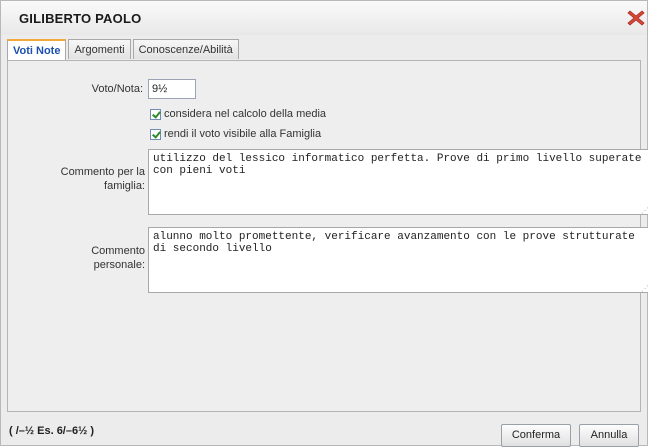 This screenshot has height=447, width=648. I want to click on commento-famiglia-label-line2: famiglia:, so click(124, 186).